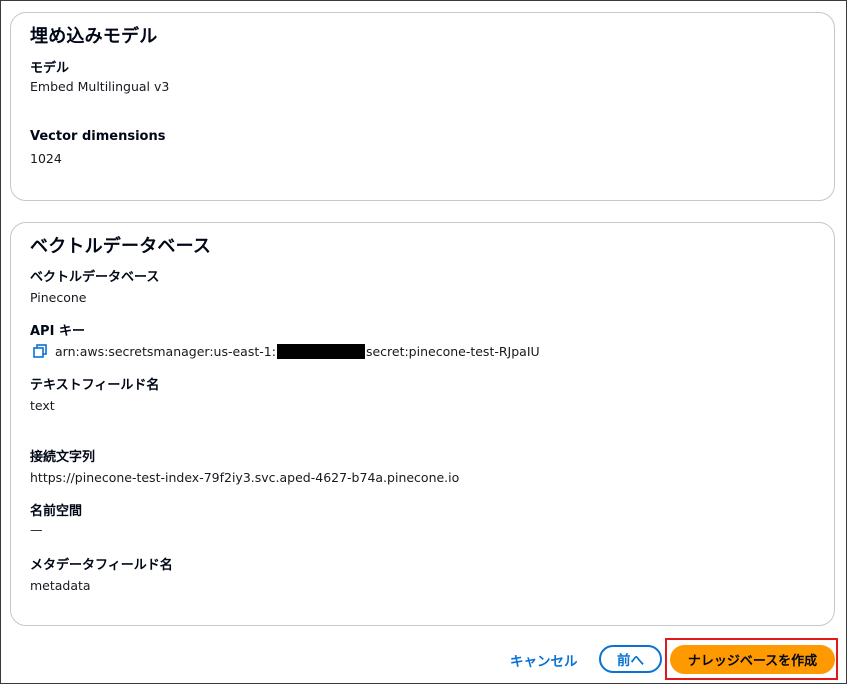  I want to click on create-knowledge-base-button: ナレッジベースを作成, so click(752, 659).